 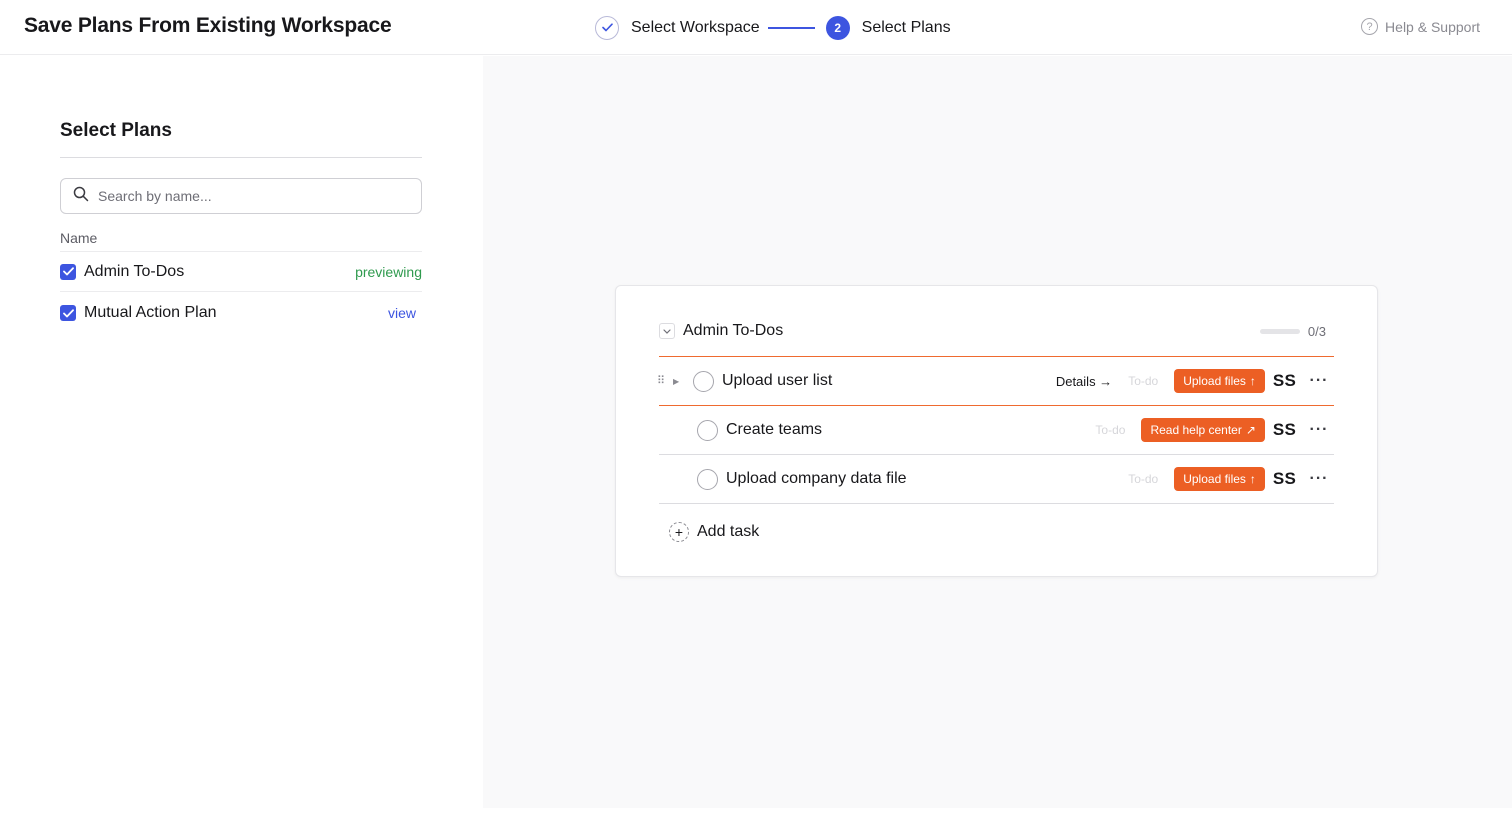 What do you see at coordinates (1316, 331) in the screenshot?
I see `progress-count: 0/3` at bounding box center [1316, 331].